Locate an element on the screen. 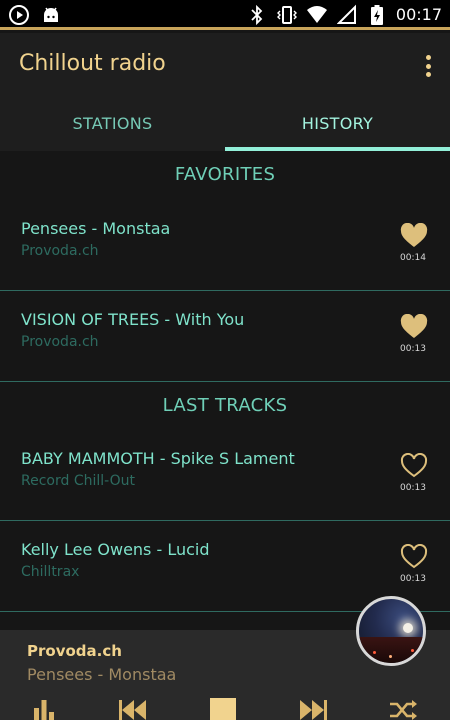  status-time: 00:17 is located at coordinates (418, 14).